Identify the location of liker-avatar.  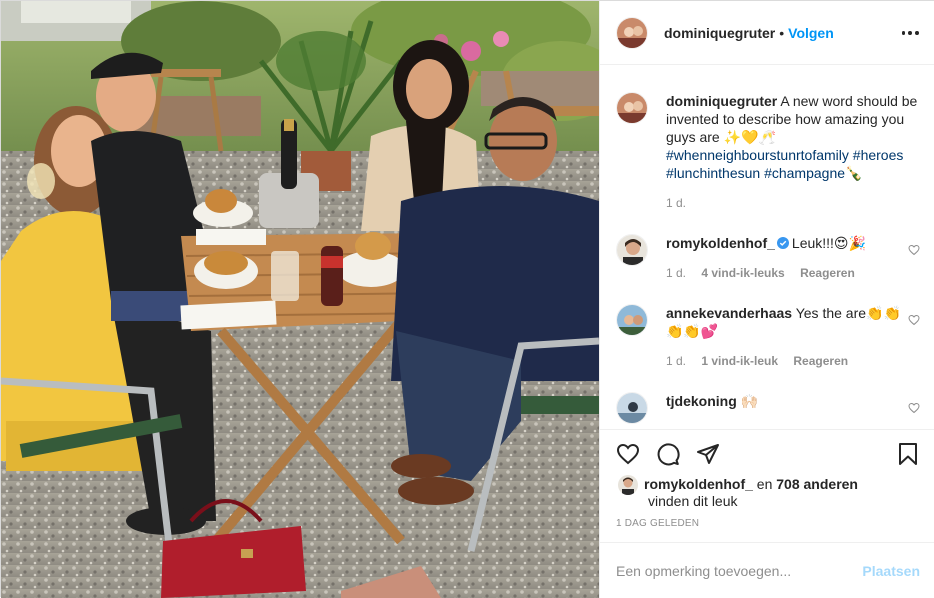
(628, 485).